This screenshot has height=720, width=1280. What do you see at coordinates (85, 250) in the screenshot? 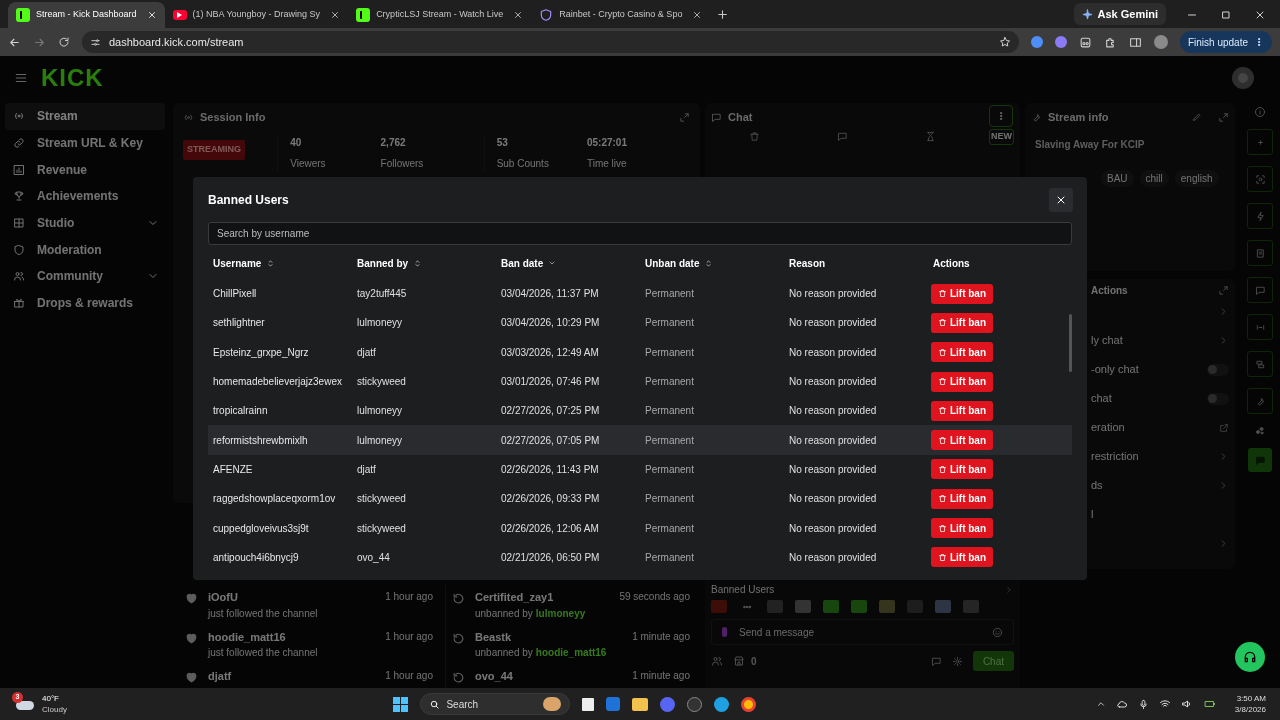
I see `sidebar-item: Moderation` at bounding box center [85, 250].